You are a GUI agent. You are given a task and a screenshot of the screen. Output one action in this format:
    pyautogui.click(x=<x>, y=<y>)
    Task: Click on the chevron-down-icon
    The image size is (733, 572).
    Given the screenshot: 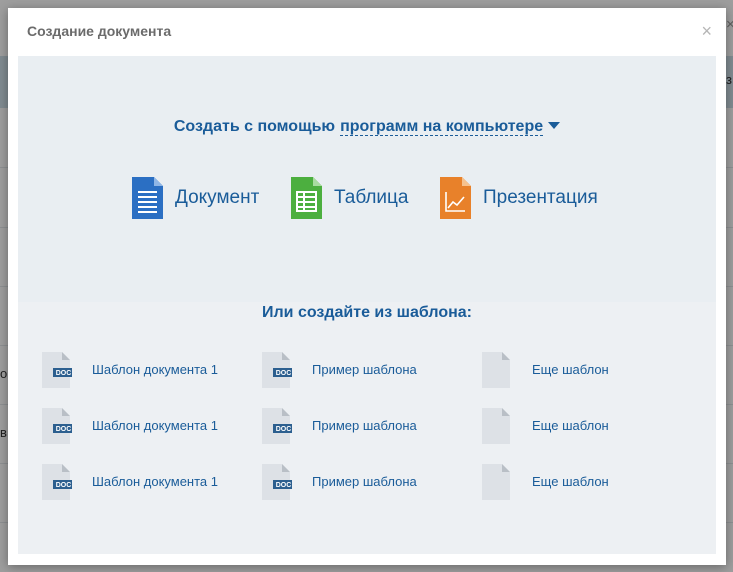 What is the action you would take?
    pyautogui.click(x=554, y=125)
    